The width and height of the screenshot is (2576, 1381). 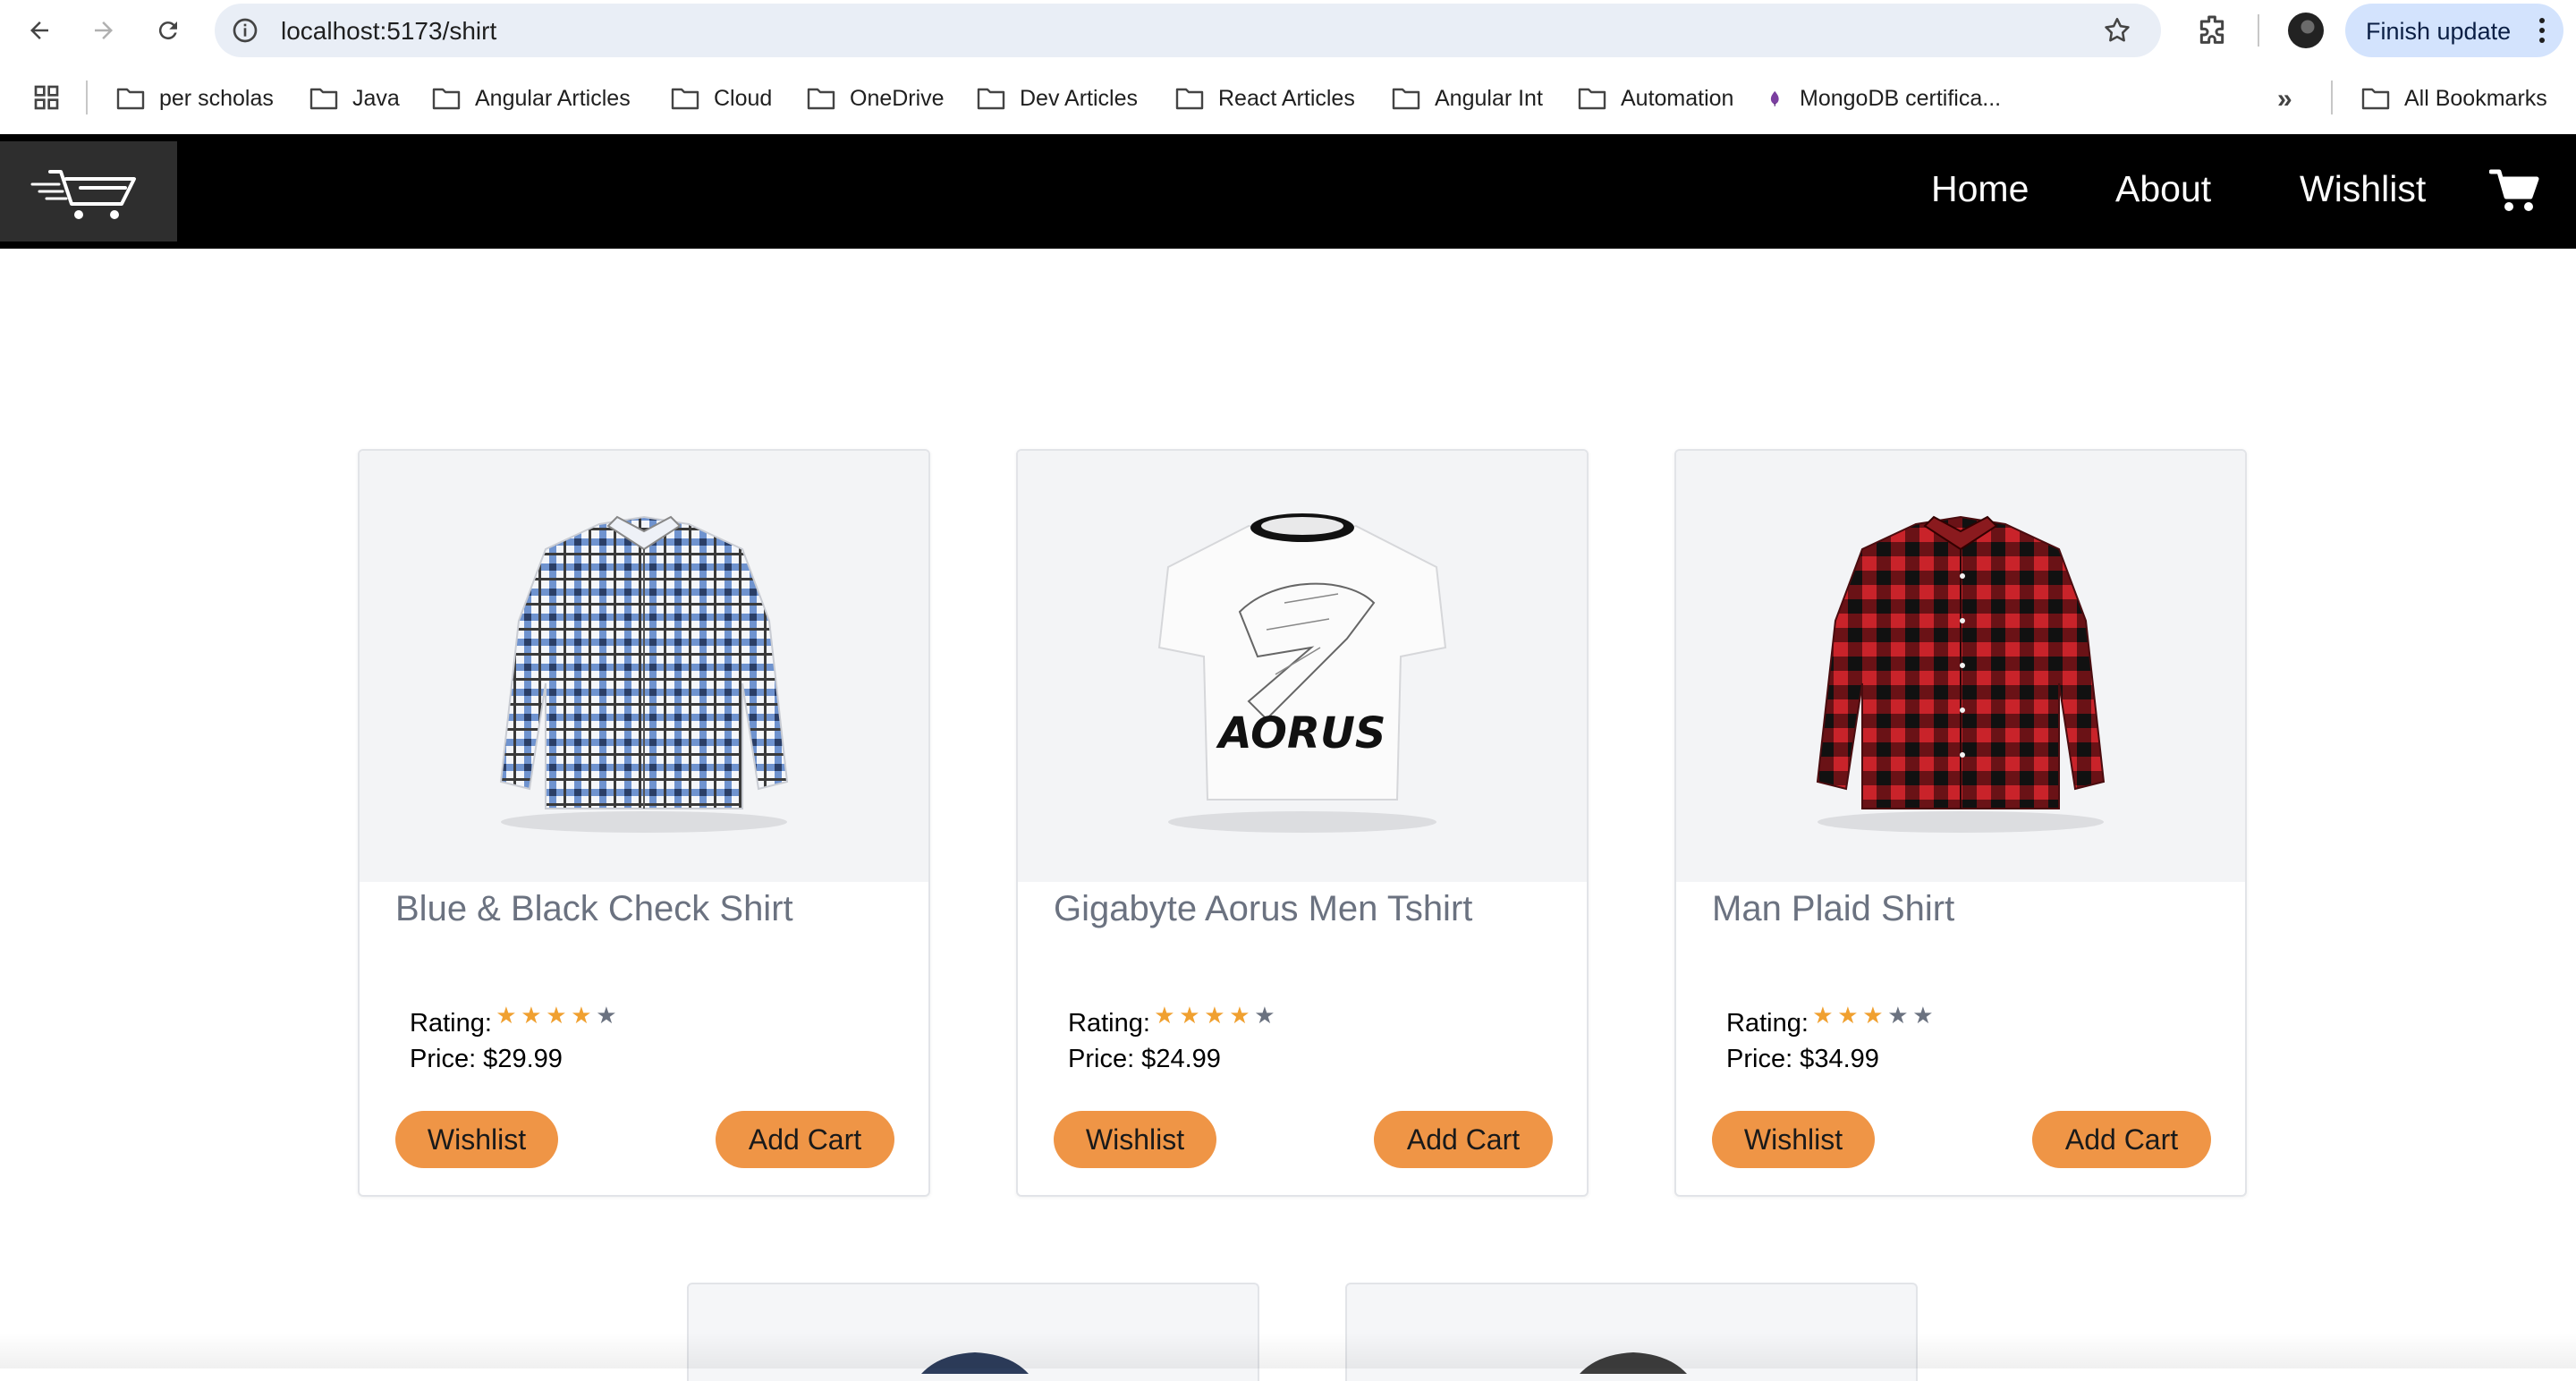 I want to click on all-bookmarks-button: All Bookmarks, so click(x=2454, y=98).